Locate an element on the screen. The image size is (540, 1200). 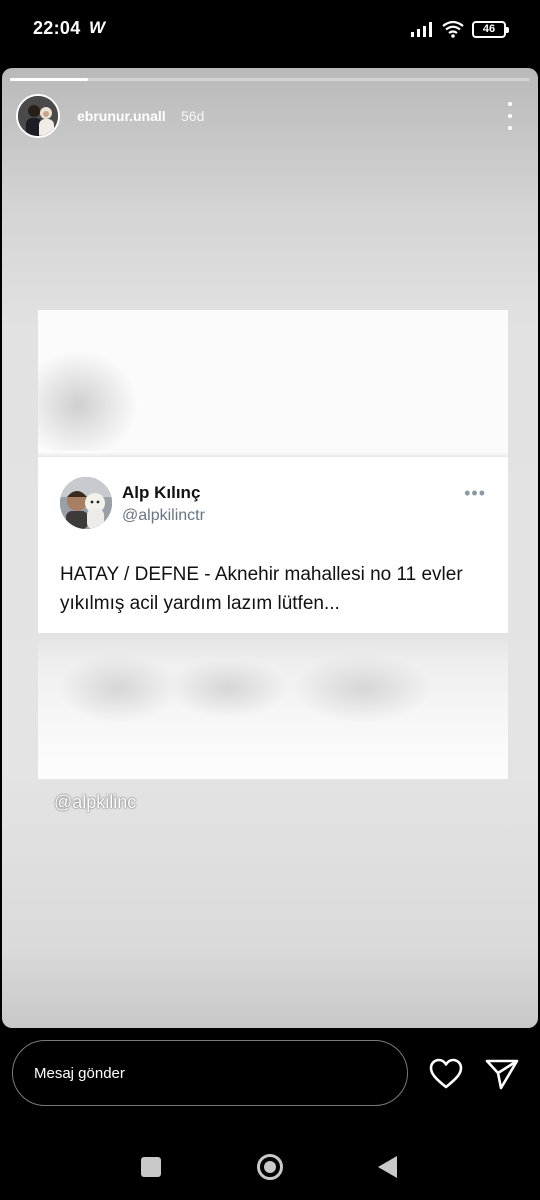
recent-apps-button is located at coordinates (151, 1167).